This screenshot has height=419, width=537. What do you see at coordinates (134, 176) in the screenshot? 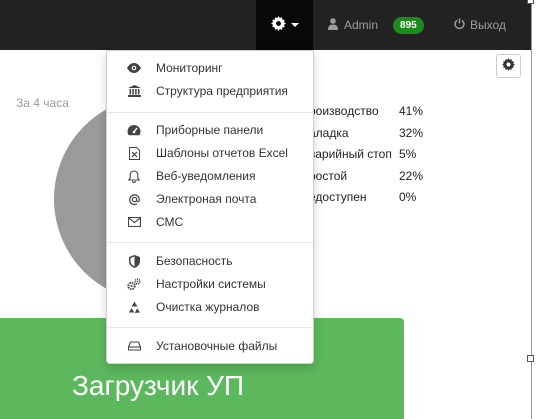
I see `bell-icon` at bounding box center [134, 176].